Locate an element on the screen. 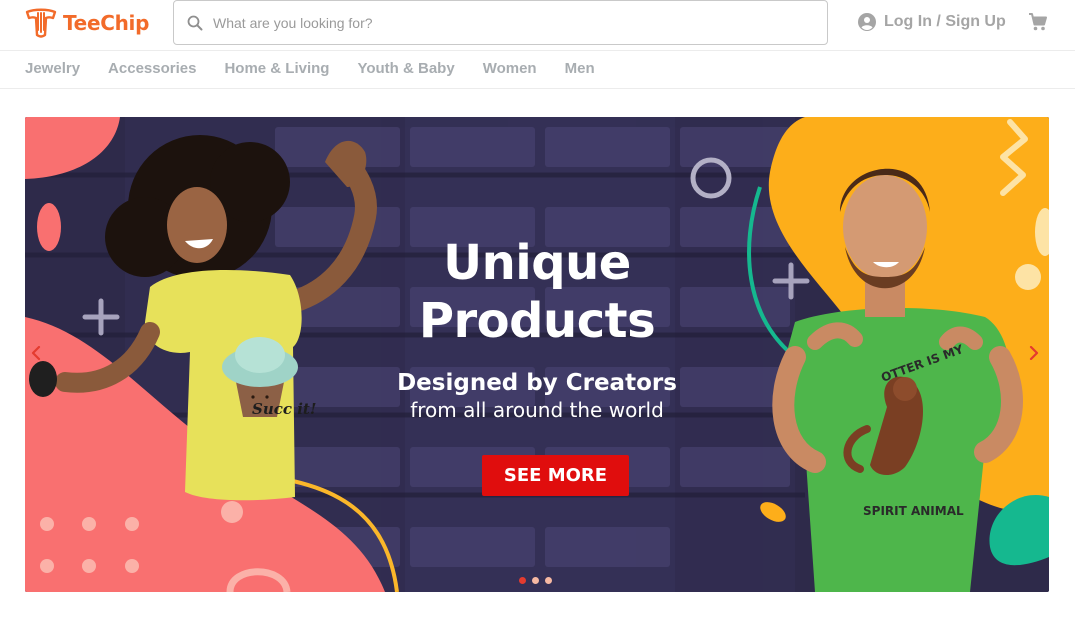  chevron-left-icon is located at coordinates (36, 353).